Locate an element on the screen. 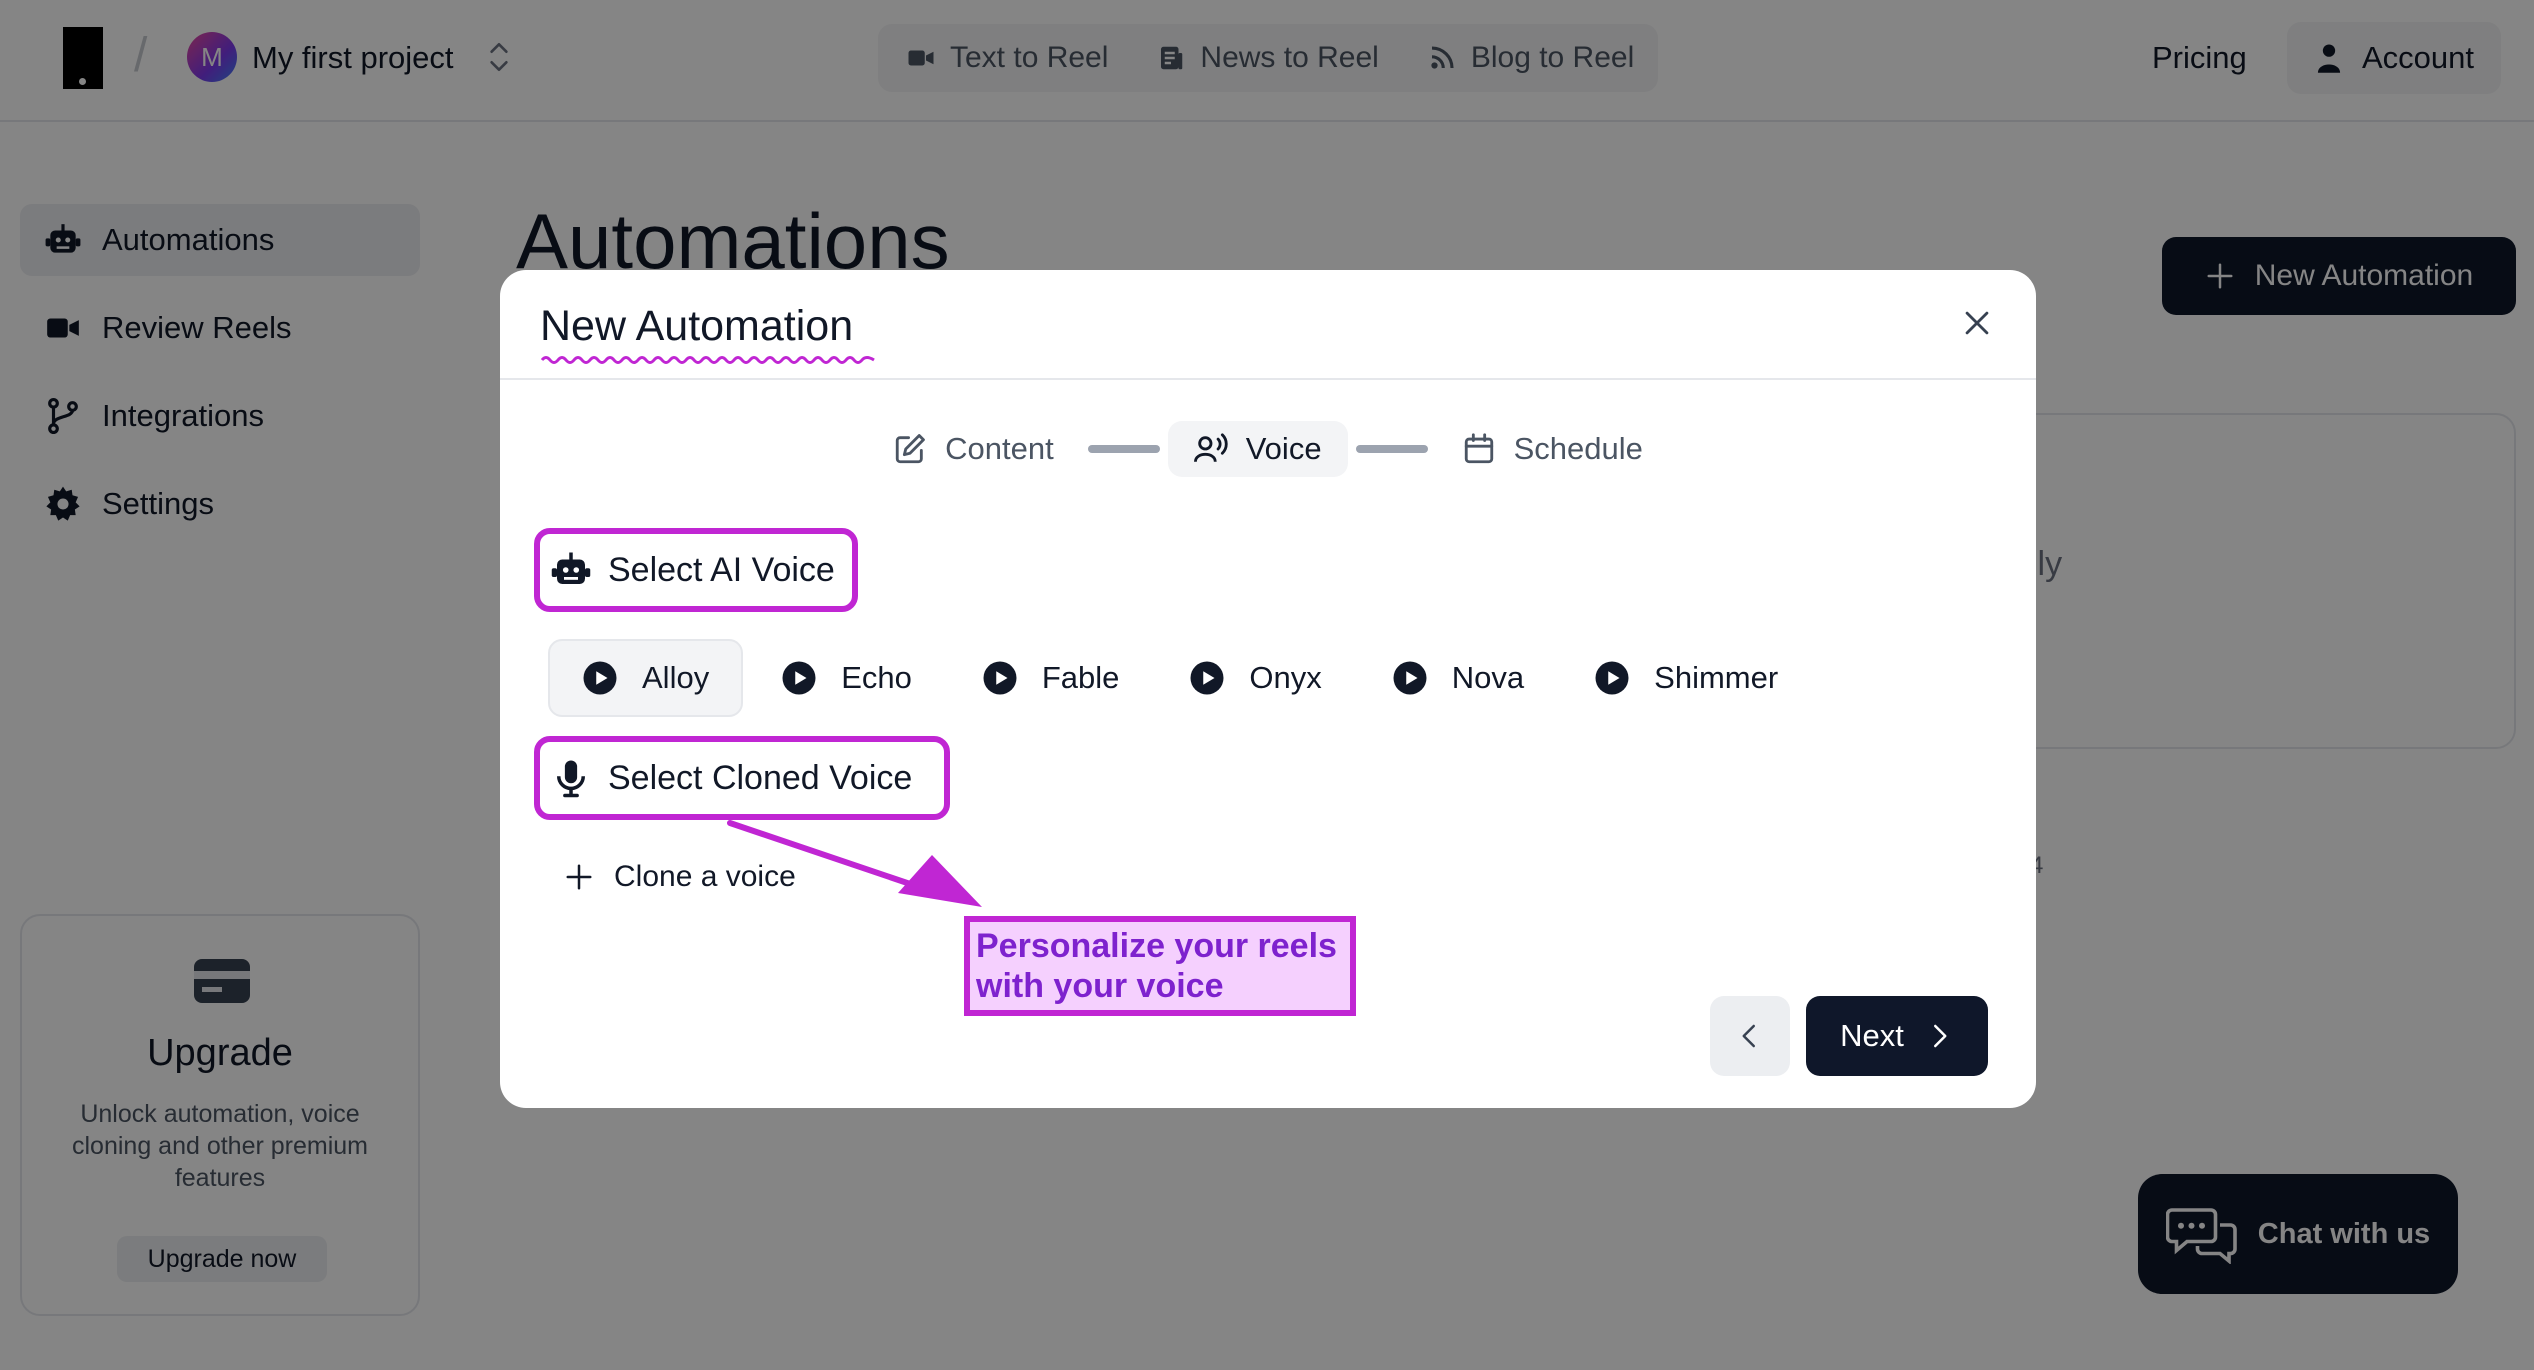 The width and height of the screenshot is (2534, 1370). calendar-icon is located at coordinates (1478, 448).